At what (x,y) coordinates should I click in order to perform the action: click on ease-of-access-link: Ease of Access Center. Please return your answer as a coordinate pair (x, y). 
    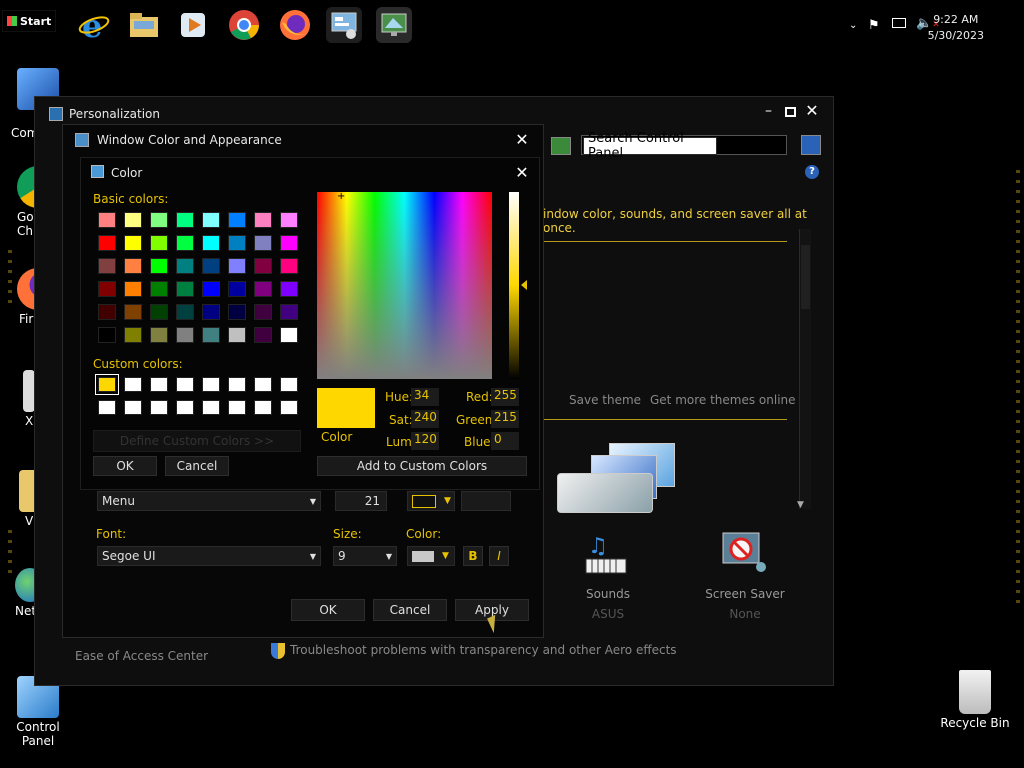
    Looking at the image, I should click on (141, 656).